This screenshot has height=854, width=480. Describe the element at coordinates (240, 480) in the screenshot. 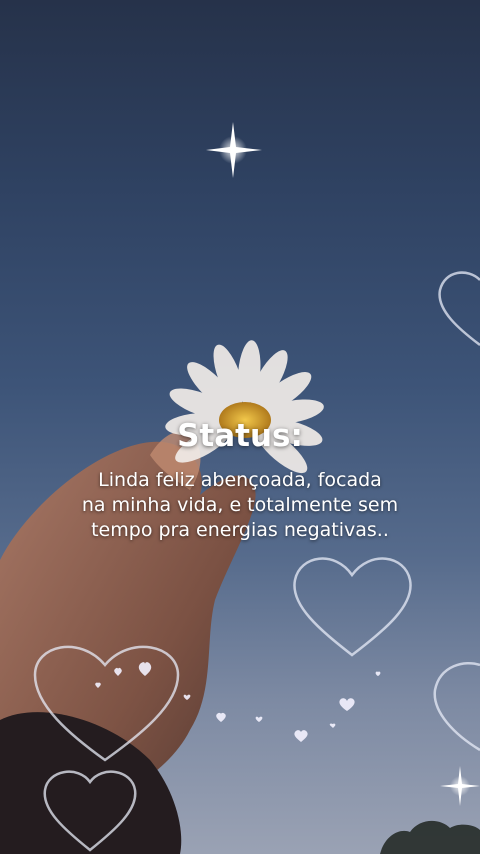

I see `caption-line: Linda feliz abençoada, focada` at that location.